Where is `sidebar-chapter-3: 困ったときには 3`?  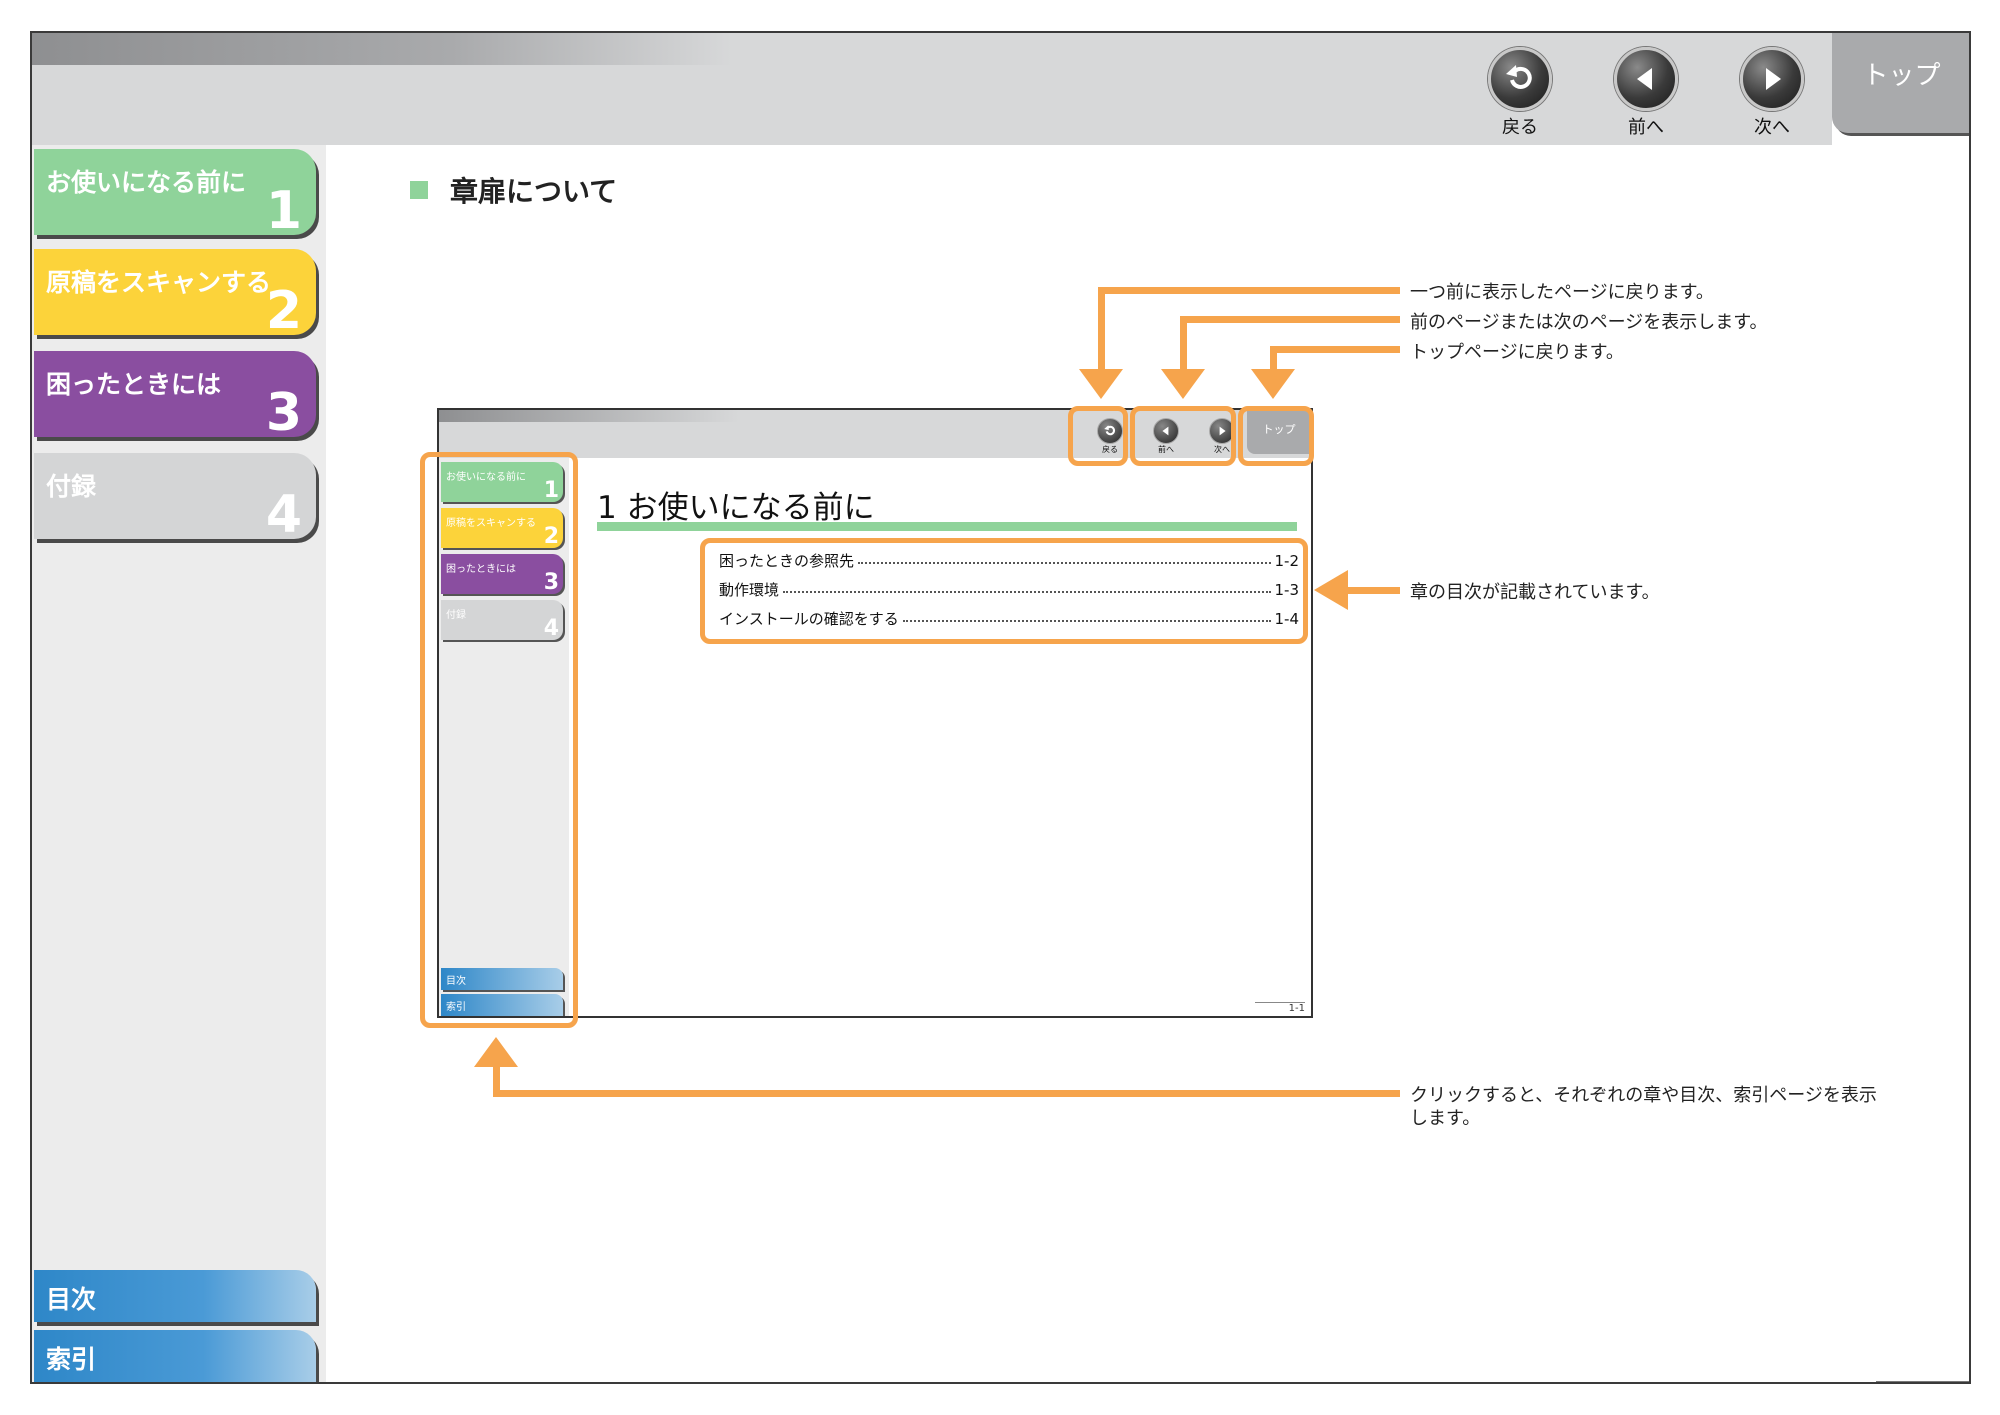 sidebar-chapter-3: 困ったときには 3 is located at coordinates (175, 397).